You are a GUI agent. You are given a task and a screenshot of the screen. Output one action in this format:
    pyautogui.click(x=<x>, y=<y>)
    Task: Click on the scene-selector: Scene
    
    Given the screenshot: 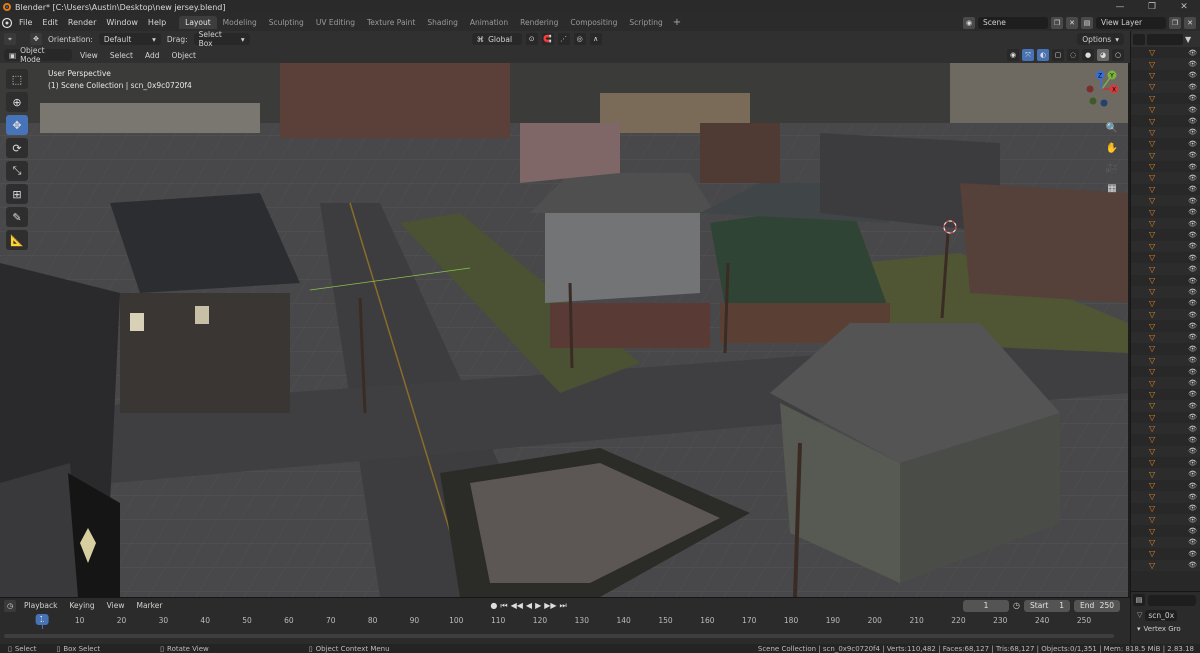 What is the action you would take?
    pyautogui.click(x=1013, y=22)
    